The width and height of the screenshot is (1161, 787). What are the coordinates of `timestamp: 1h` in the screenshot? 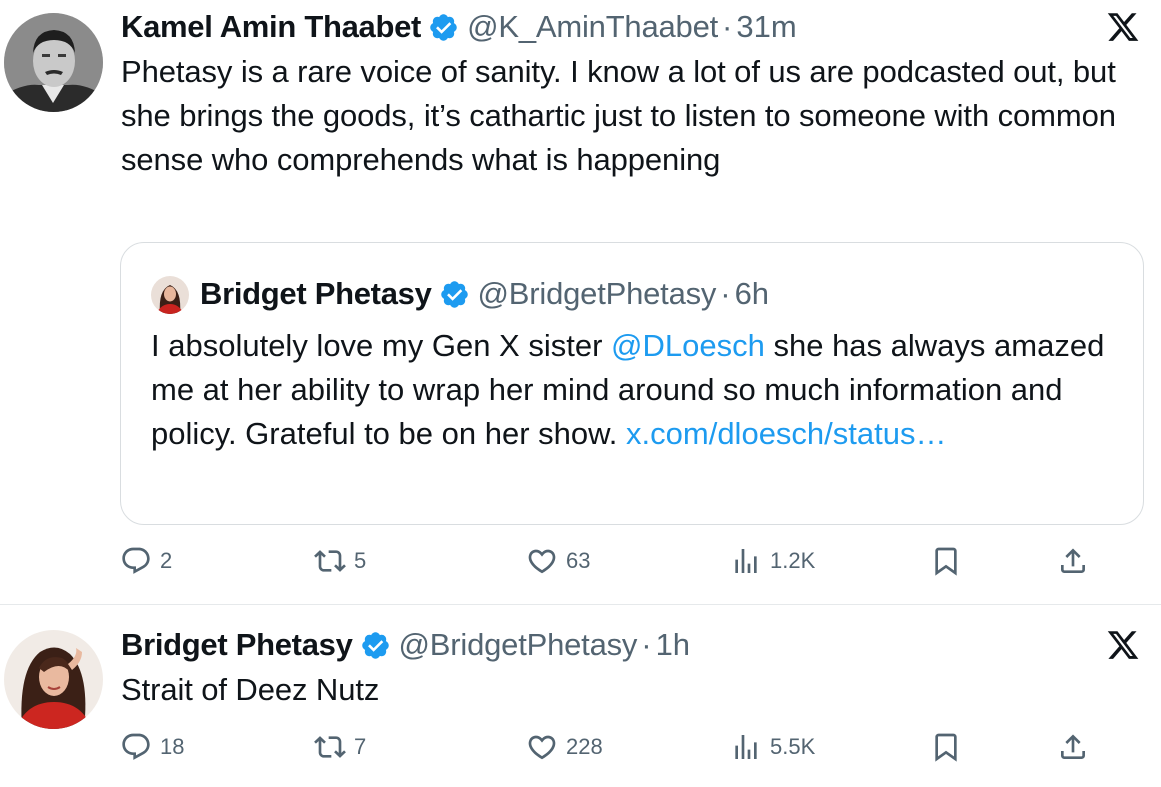 It's located at (673, 645).